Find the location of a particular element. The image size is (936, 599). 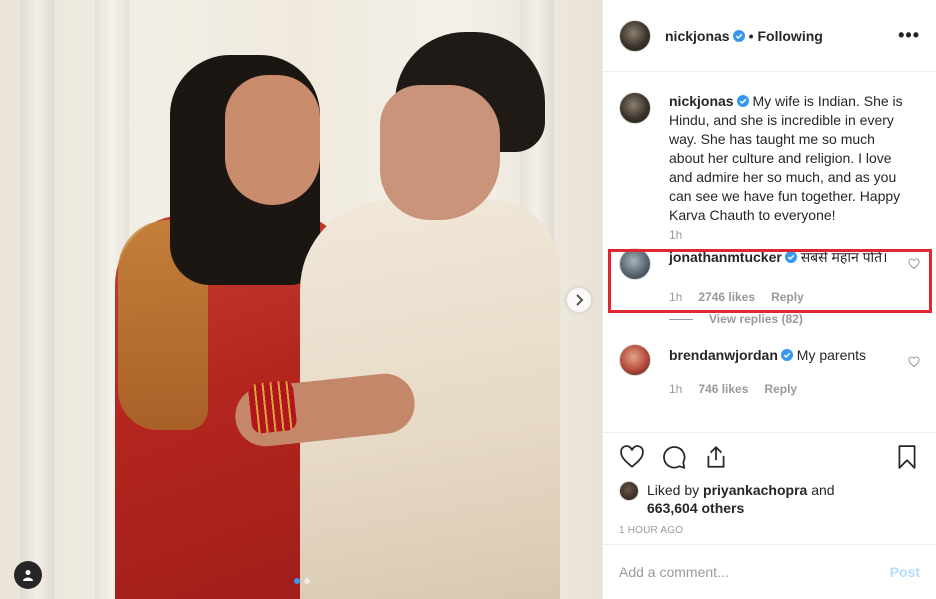

caption-meta: 1h is located at coordinates (794, 235).